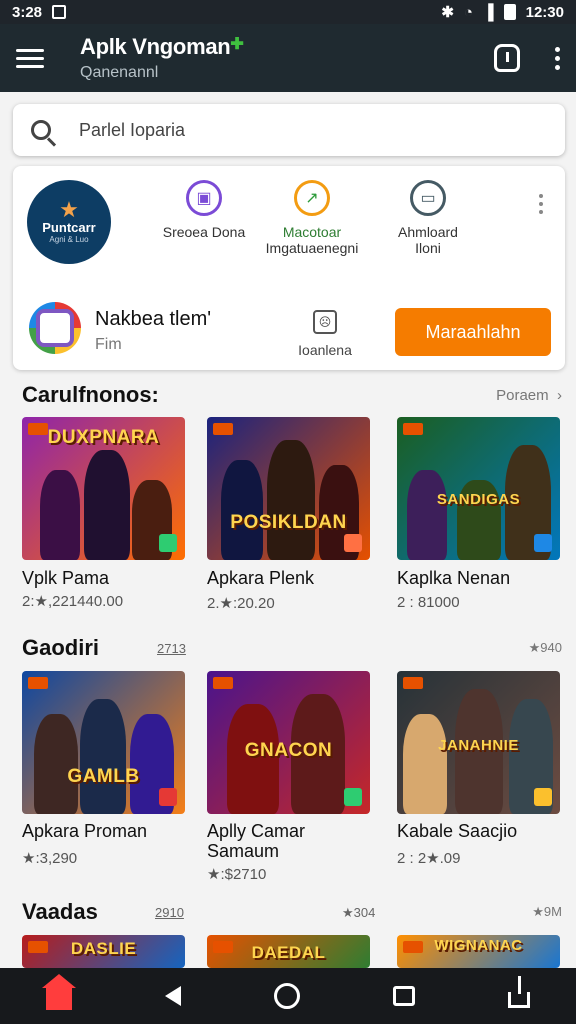 Image resolution: width=576 pixels, height=1024 pixels. Describe the element at coordinates (457, 831) in the screenshot. I see `app-name: Kabale Saacjio` at that location.